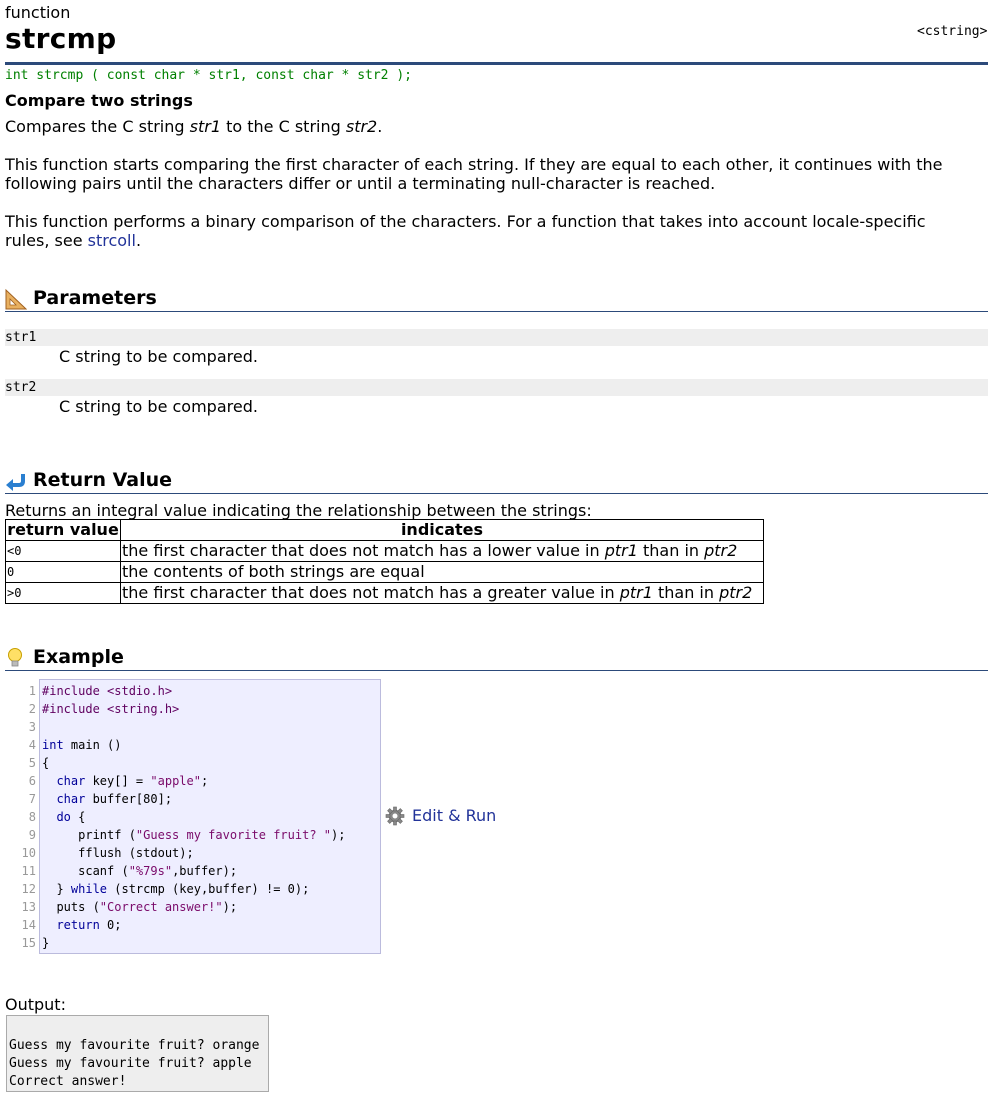 The image size is (992, 1101). What do you see at coordinates (28, 853) in the screenshot?
I see `line-number: 10` at bounding box center [28, 853].